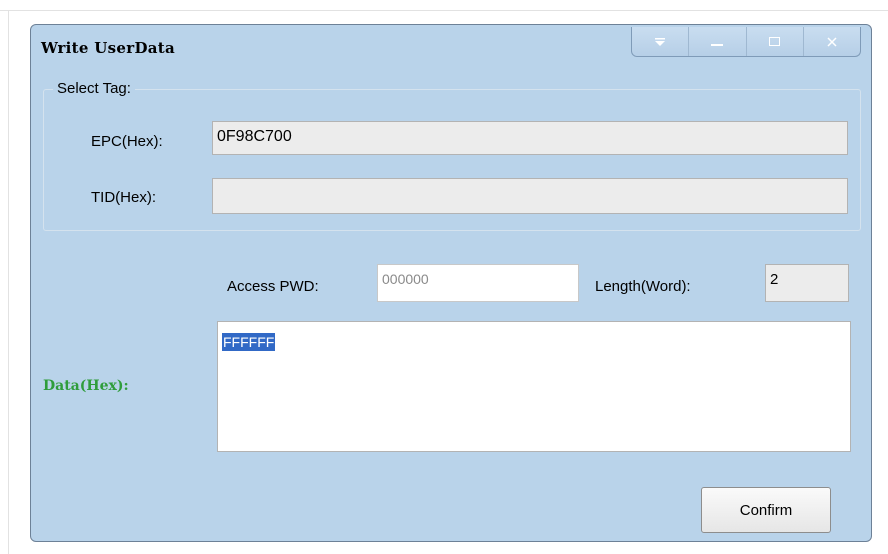  What do you see at coordinates (94, 88) in the screenshot?
I see `select-tag-legend: Select Tag:` at bounding box center [94, 88].